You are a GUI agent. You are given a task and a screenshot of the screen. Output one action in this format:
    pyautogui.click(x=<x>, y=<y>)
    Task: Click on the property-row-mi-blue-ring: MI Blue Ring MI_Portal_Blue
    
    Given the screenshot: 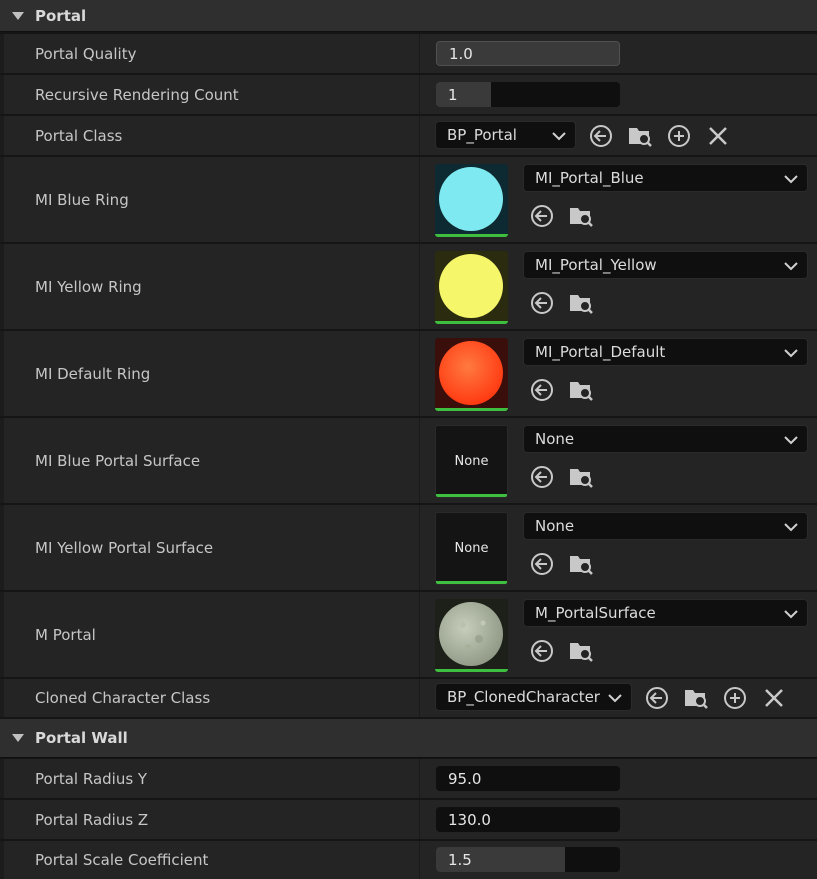 What is the action you would take?
    pyautogui.click(x=408, y=200)
    